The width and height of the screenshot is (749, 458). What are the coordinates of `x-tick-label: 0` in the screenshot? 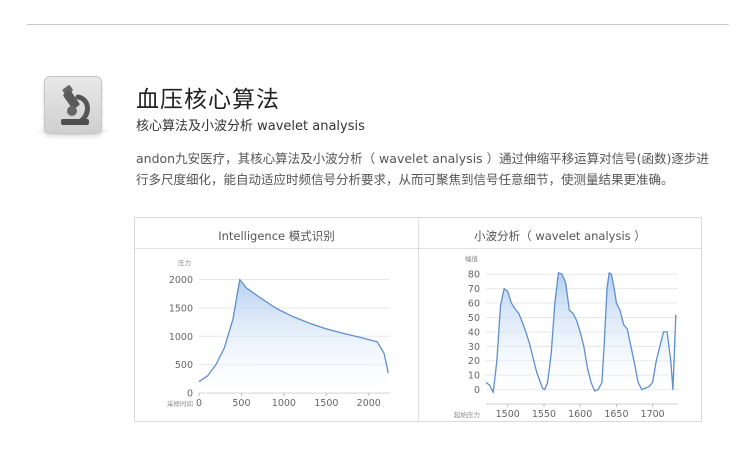 It's located at (199, 403).